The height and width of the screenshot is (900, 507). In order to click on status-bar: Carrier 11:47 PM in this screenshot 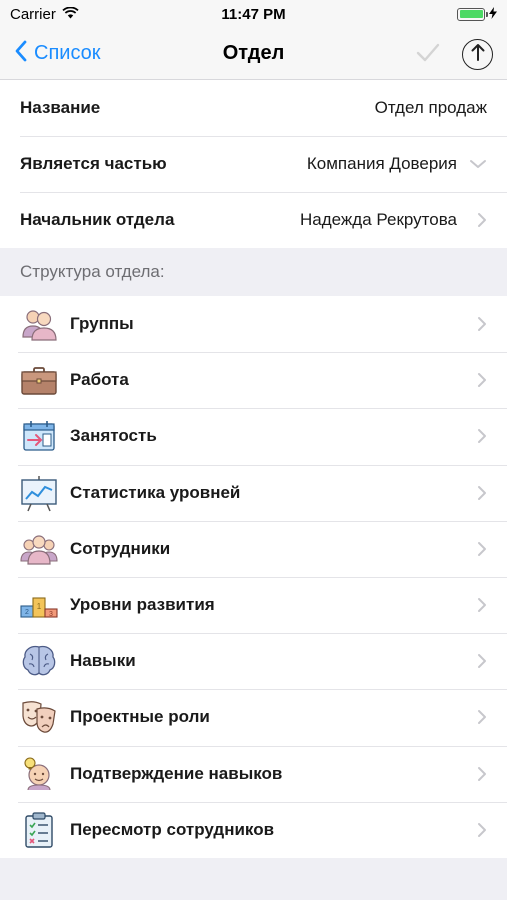, I will do `click(253, 14)`.